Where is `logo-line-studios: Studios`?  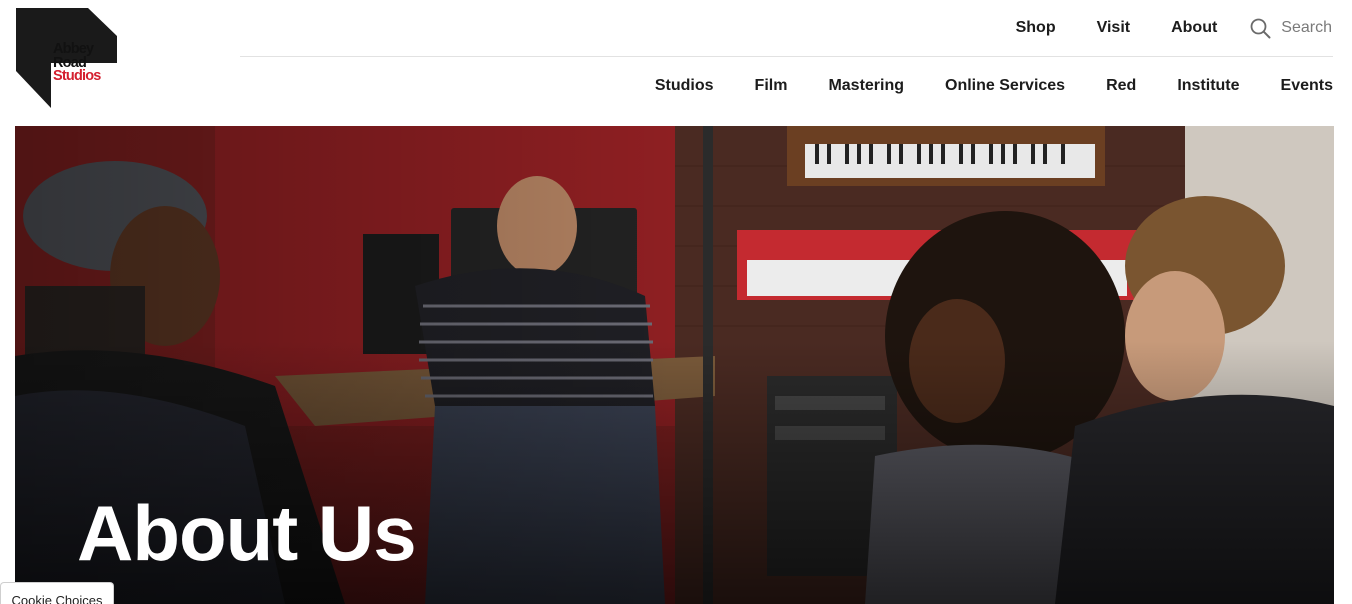
logo-line-studios: Studios is located at coordinates (77, 76).